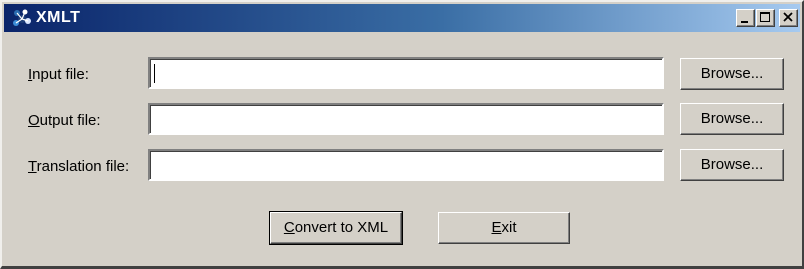 Image resolution: width=804 pixels, height=269 pixels. I want to click on exit-accel: E, so click(496, 227).